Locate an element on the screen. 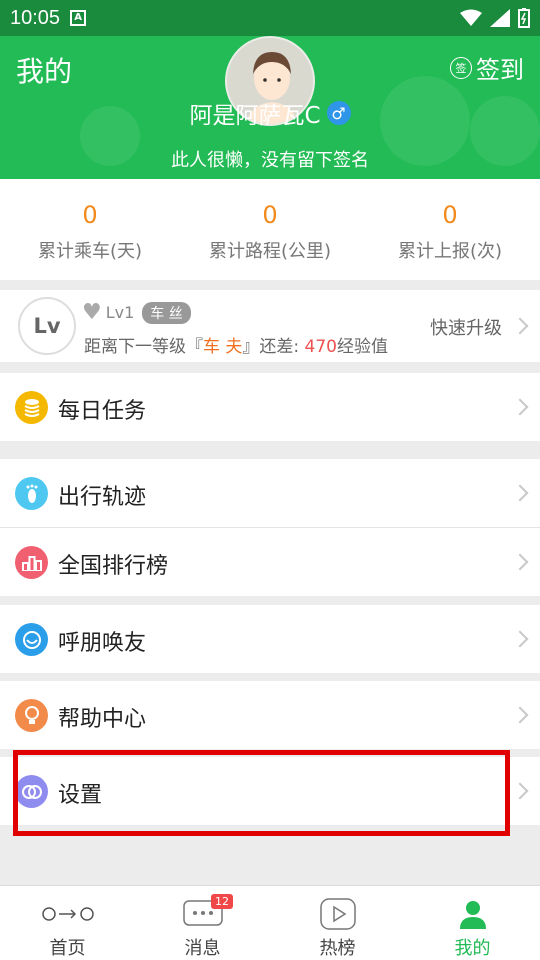  menu-item-travel-track: 出行轨迹 is located at coordinates (270, 493).